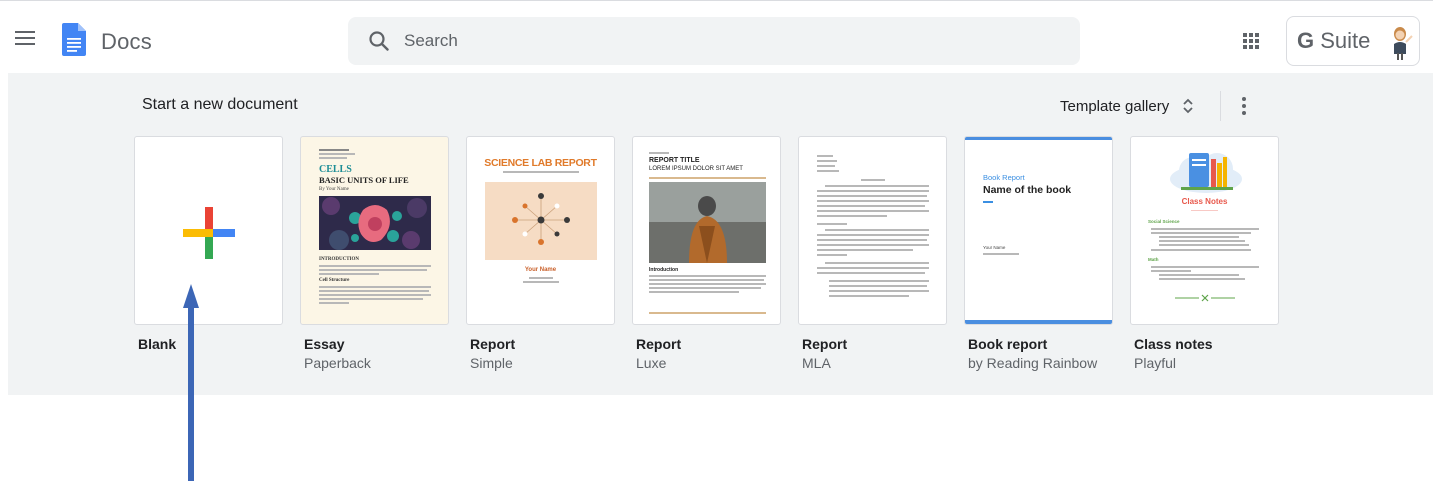 Image resolution: width=1433 pixels, height=481 pixels. What do you see at coordinates (1004, 177) in the screenshot?
I see `book-report-kicker: Book Report` at bounding box center [1004, 177].